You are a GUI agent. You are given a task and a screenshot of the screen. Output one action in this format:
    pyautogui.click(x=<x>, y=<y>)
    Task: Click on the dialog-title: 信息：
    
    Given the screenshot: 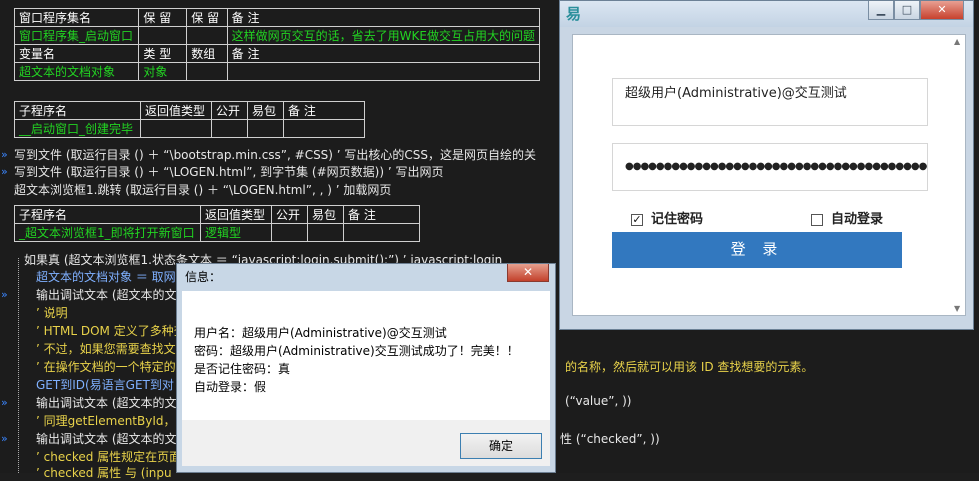 What is the action you would take?
    pyautogui.click(x=203, y=277)
    